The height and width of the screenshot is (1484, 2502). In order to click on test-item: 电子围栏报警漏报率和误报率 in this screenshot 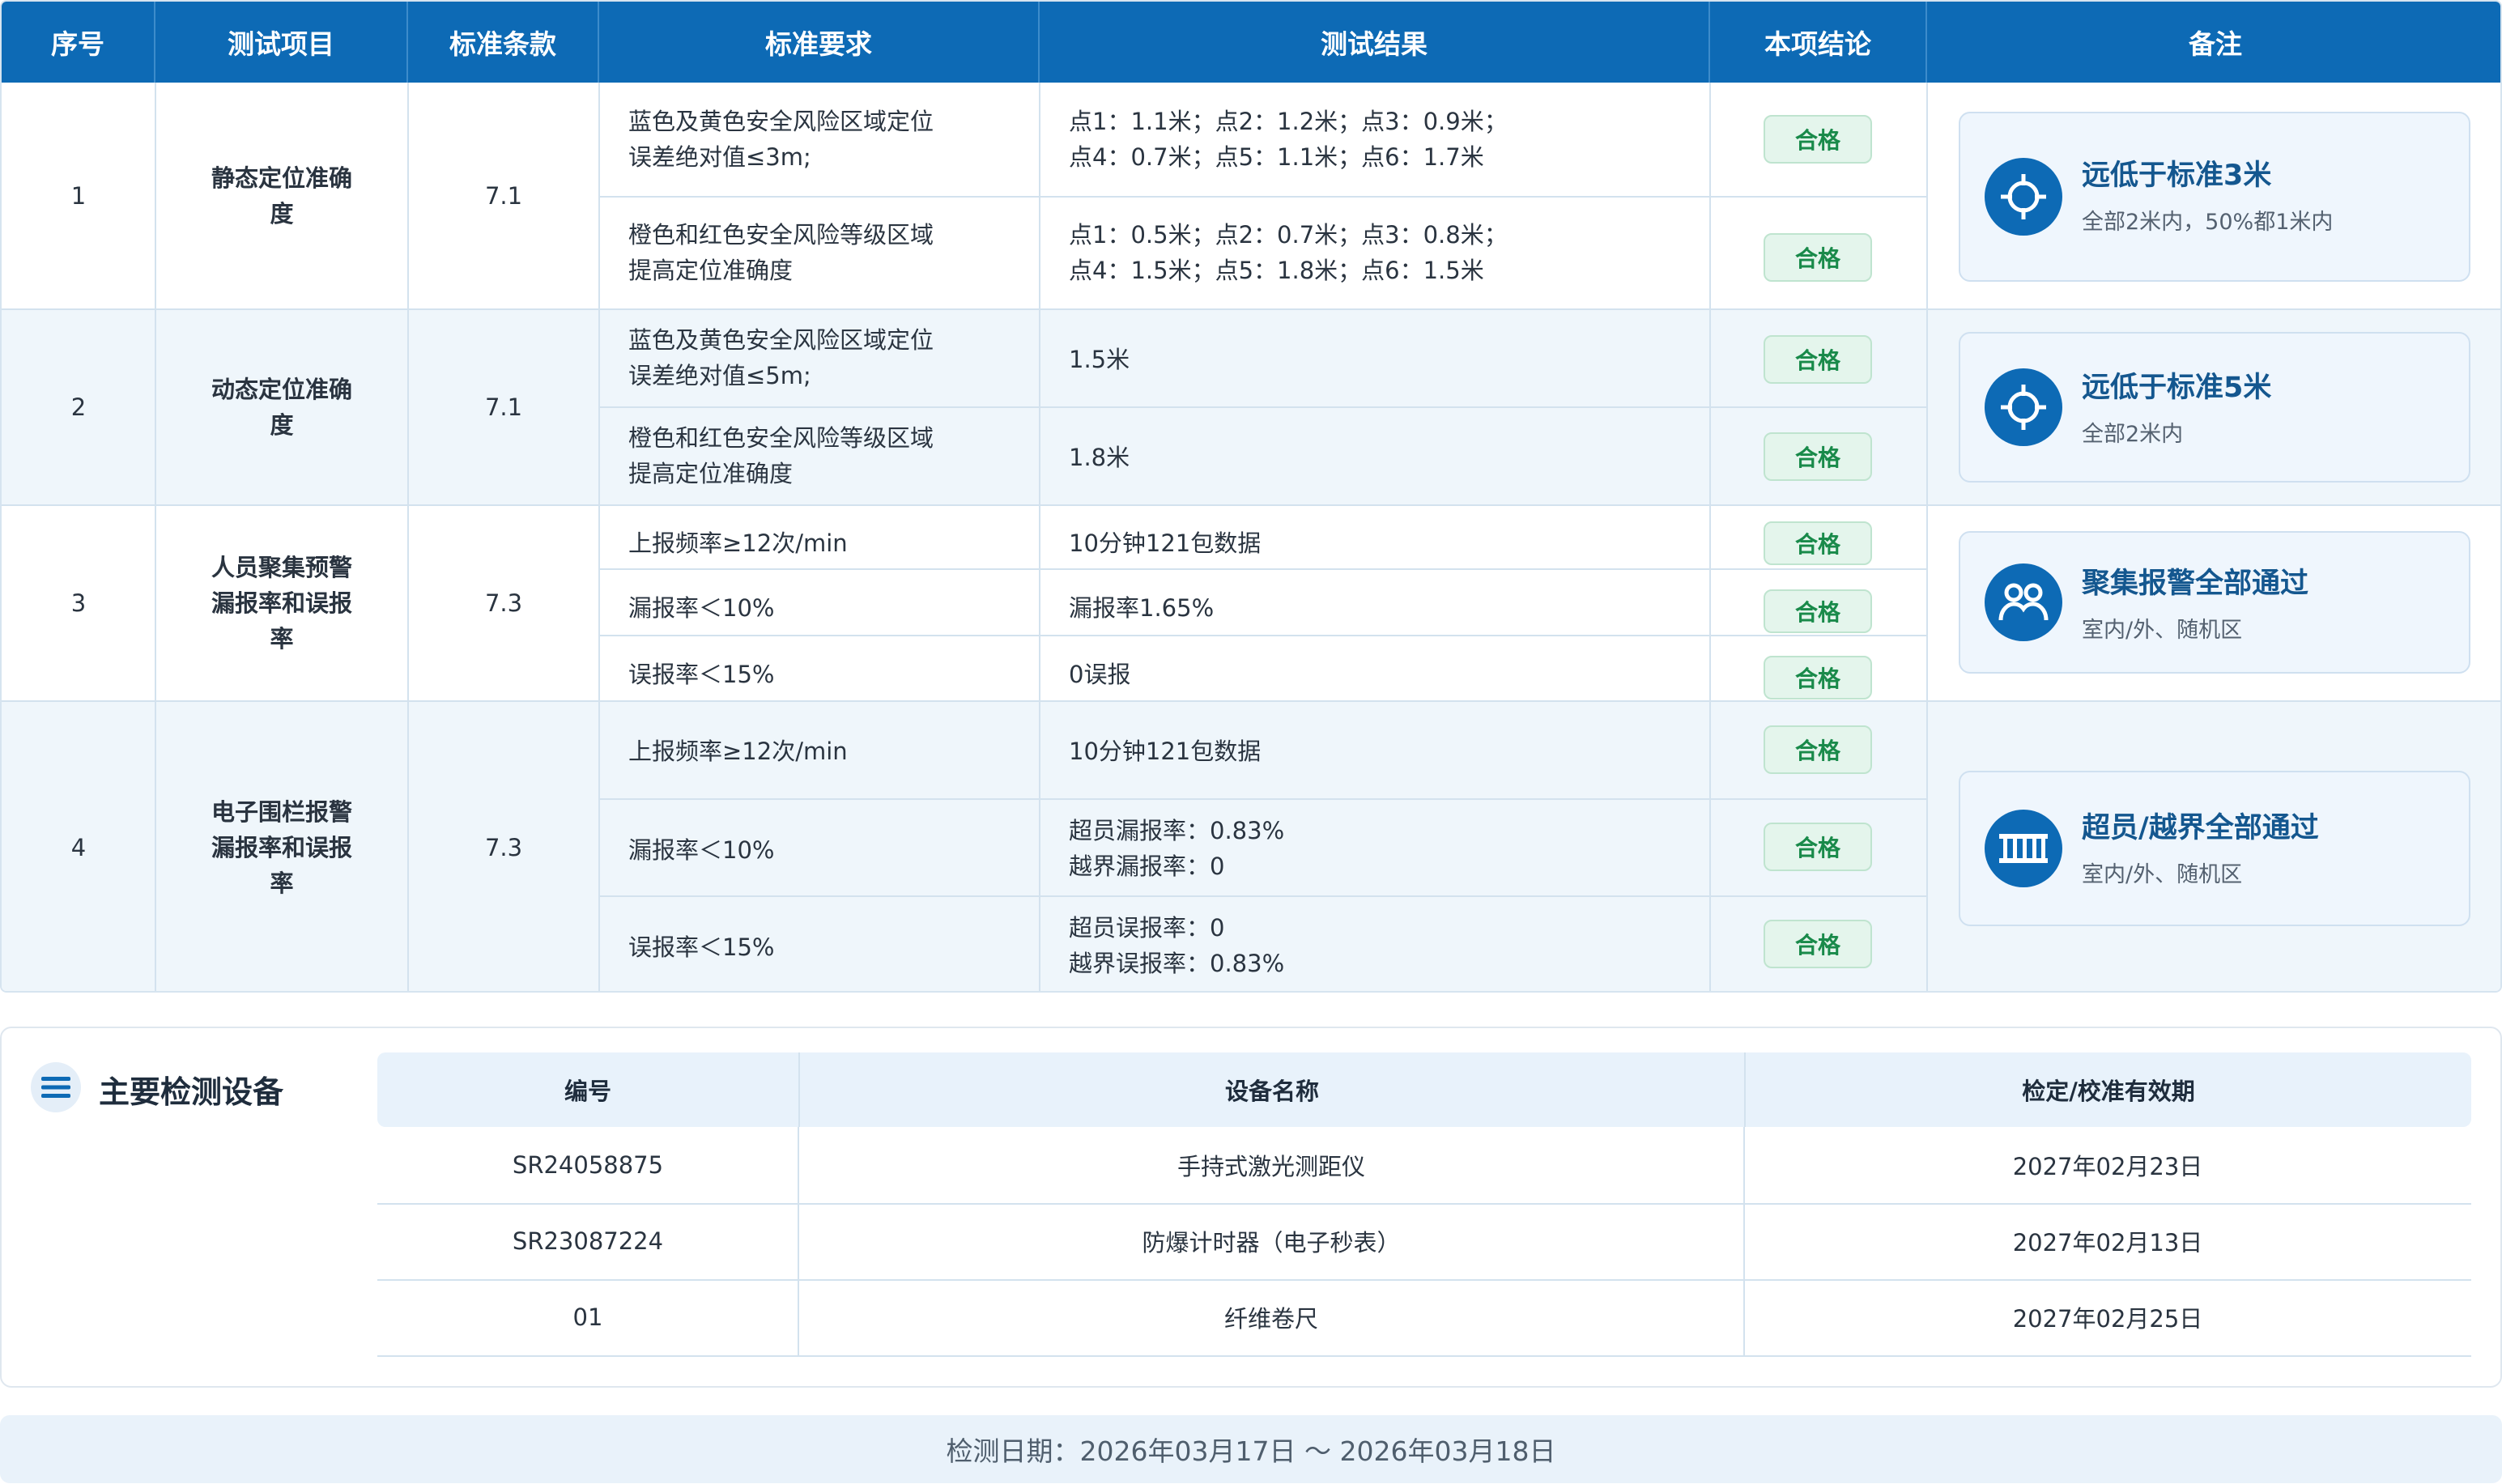, I will do `click(282, 848)`.